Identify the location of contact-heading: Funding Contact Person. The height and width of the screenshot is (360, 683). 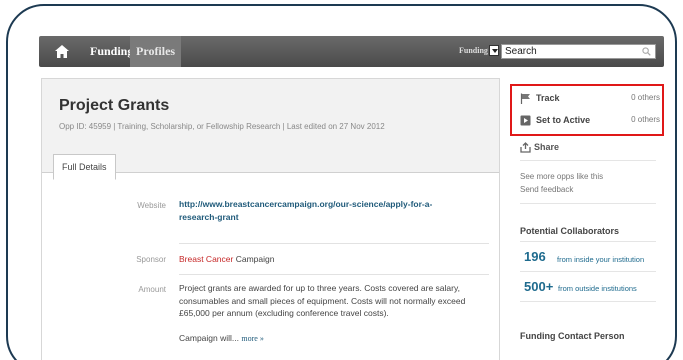
(572, 336).